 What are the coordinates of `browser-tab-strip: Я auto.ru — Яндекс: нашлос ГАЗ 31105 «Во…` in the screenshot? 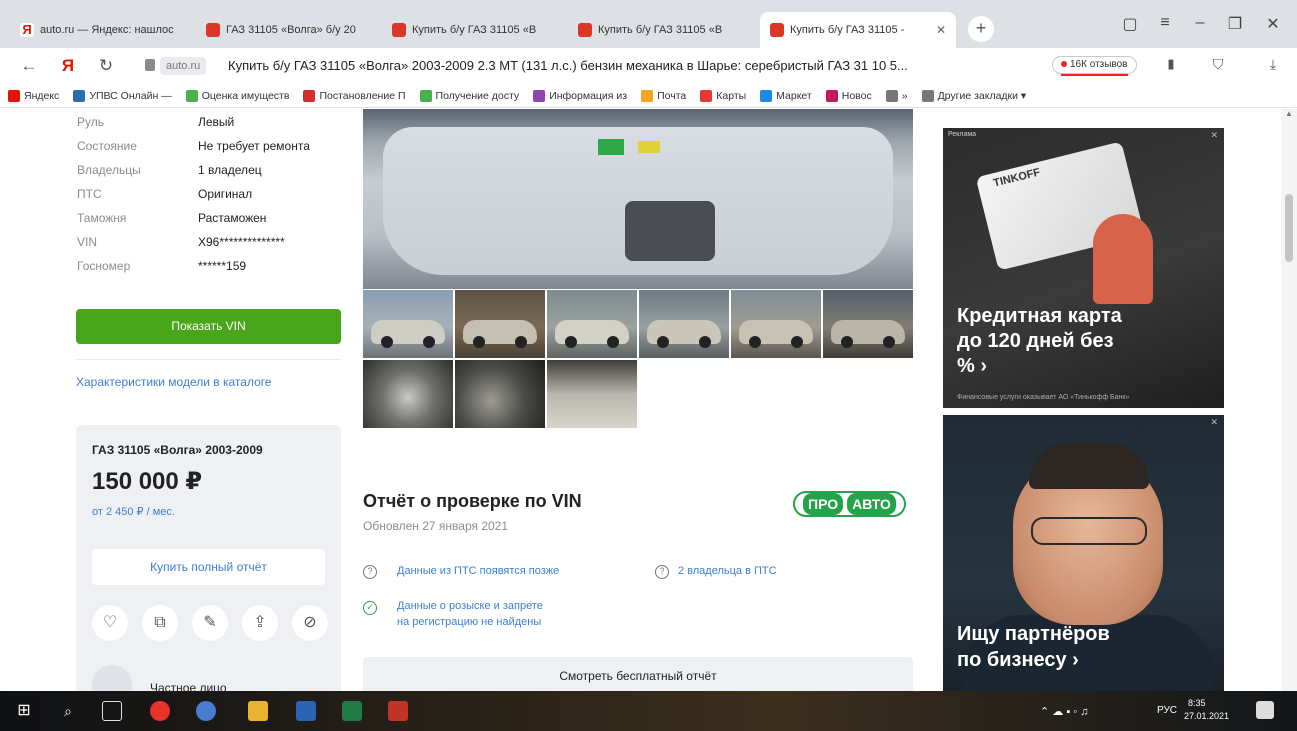 It's located at (648, 24).